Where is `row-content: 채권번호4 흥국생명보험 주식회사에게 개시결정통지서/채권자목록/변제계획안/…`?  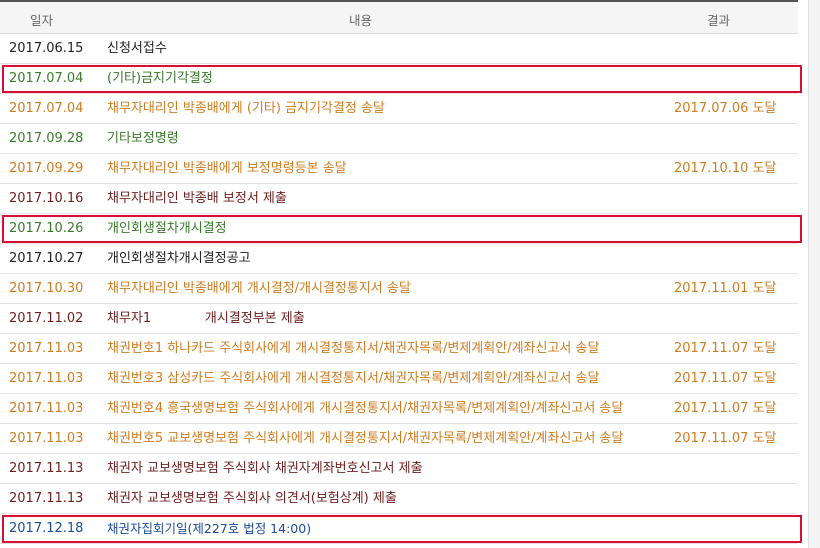 row-content: 채권번호4 흥국생명보험 주식회사에게 개시결정통지서/채권자목록/변제계획안/… is located at coordinates (365, 408).